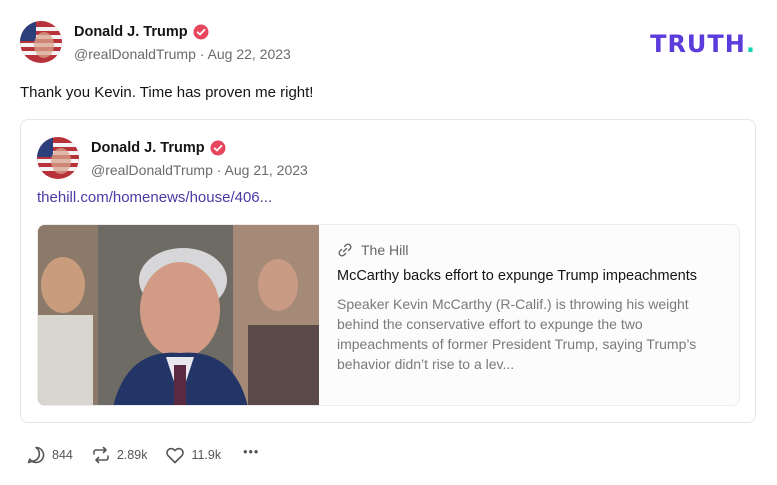 The width and height of the screenshot is (777, 485). Describe the element at coordinates (206, 455) in the screenshot. I see `like-count: 11.9k` at that location.